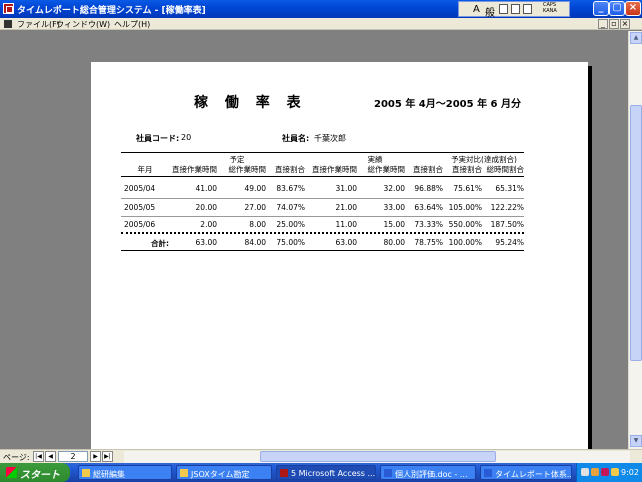 This screenshot has width=642, height=482. I want to click on minimize-button: _, so click(601, 8).